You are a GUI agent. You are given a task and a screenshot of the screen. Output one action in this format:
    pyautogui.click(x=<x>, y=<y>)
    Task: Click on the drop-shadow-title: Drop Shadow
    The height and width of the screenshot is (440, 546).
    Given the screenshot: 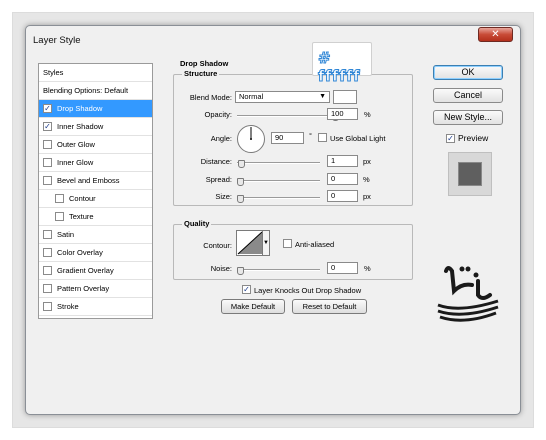 What is the action you would take?
    pyautogui.click(x=204, y=63)
    